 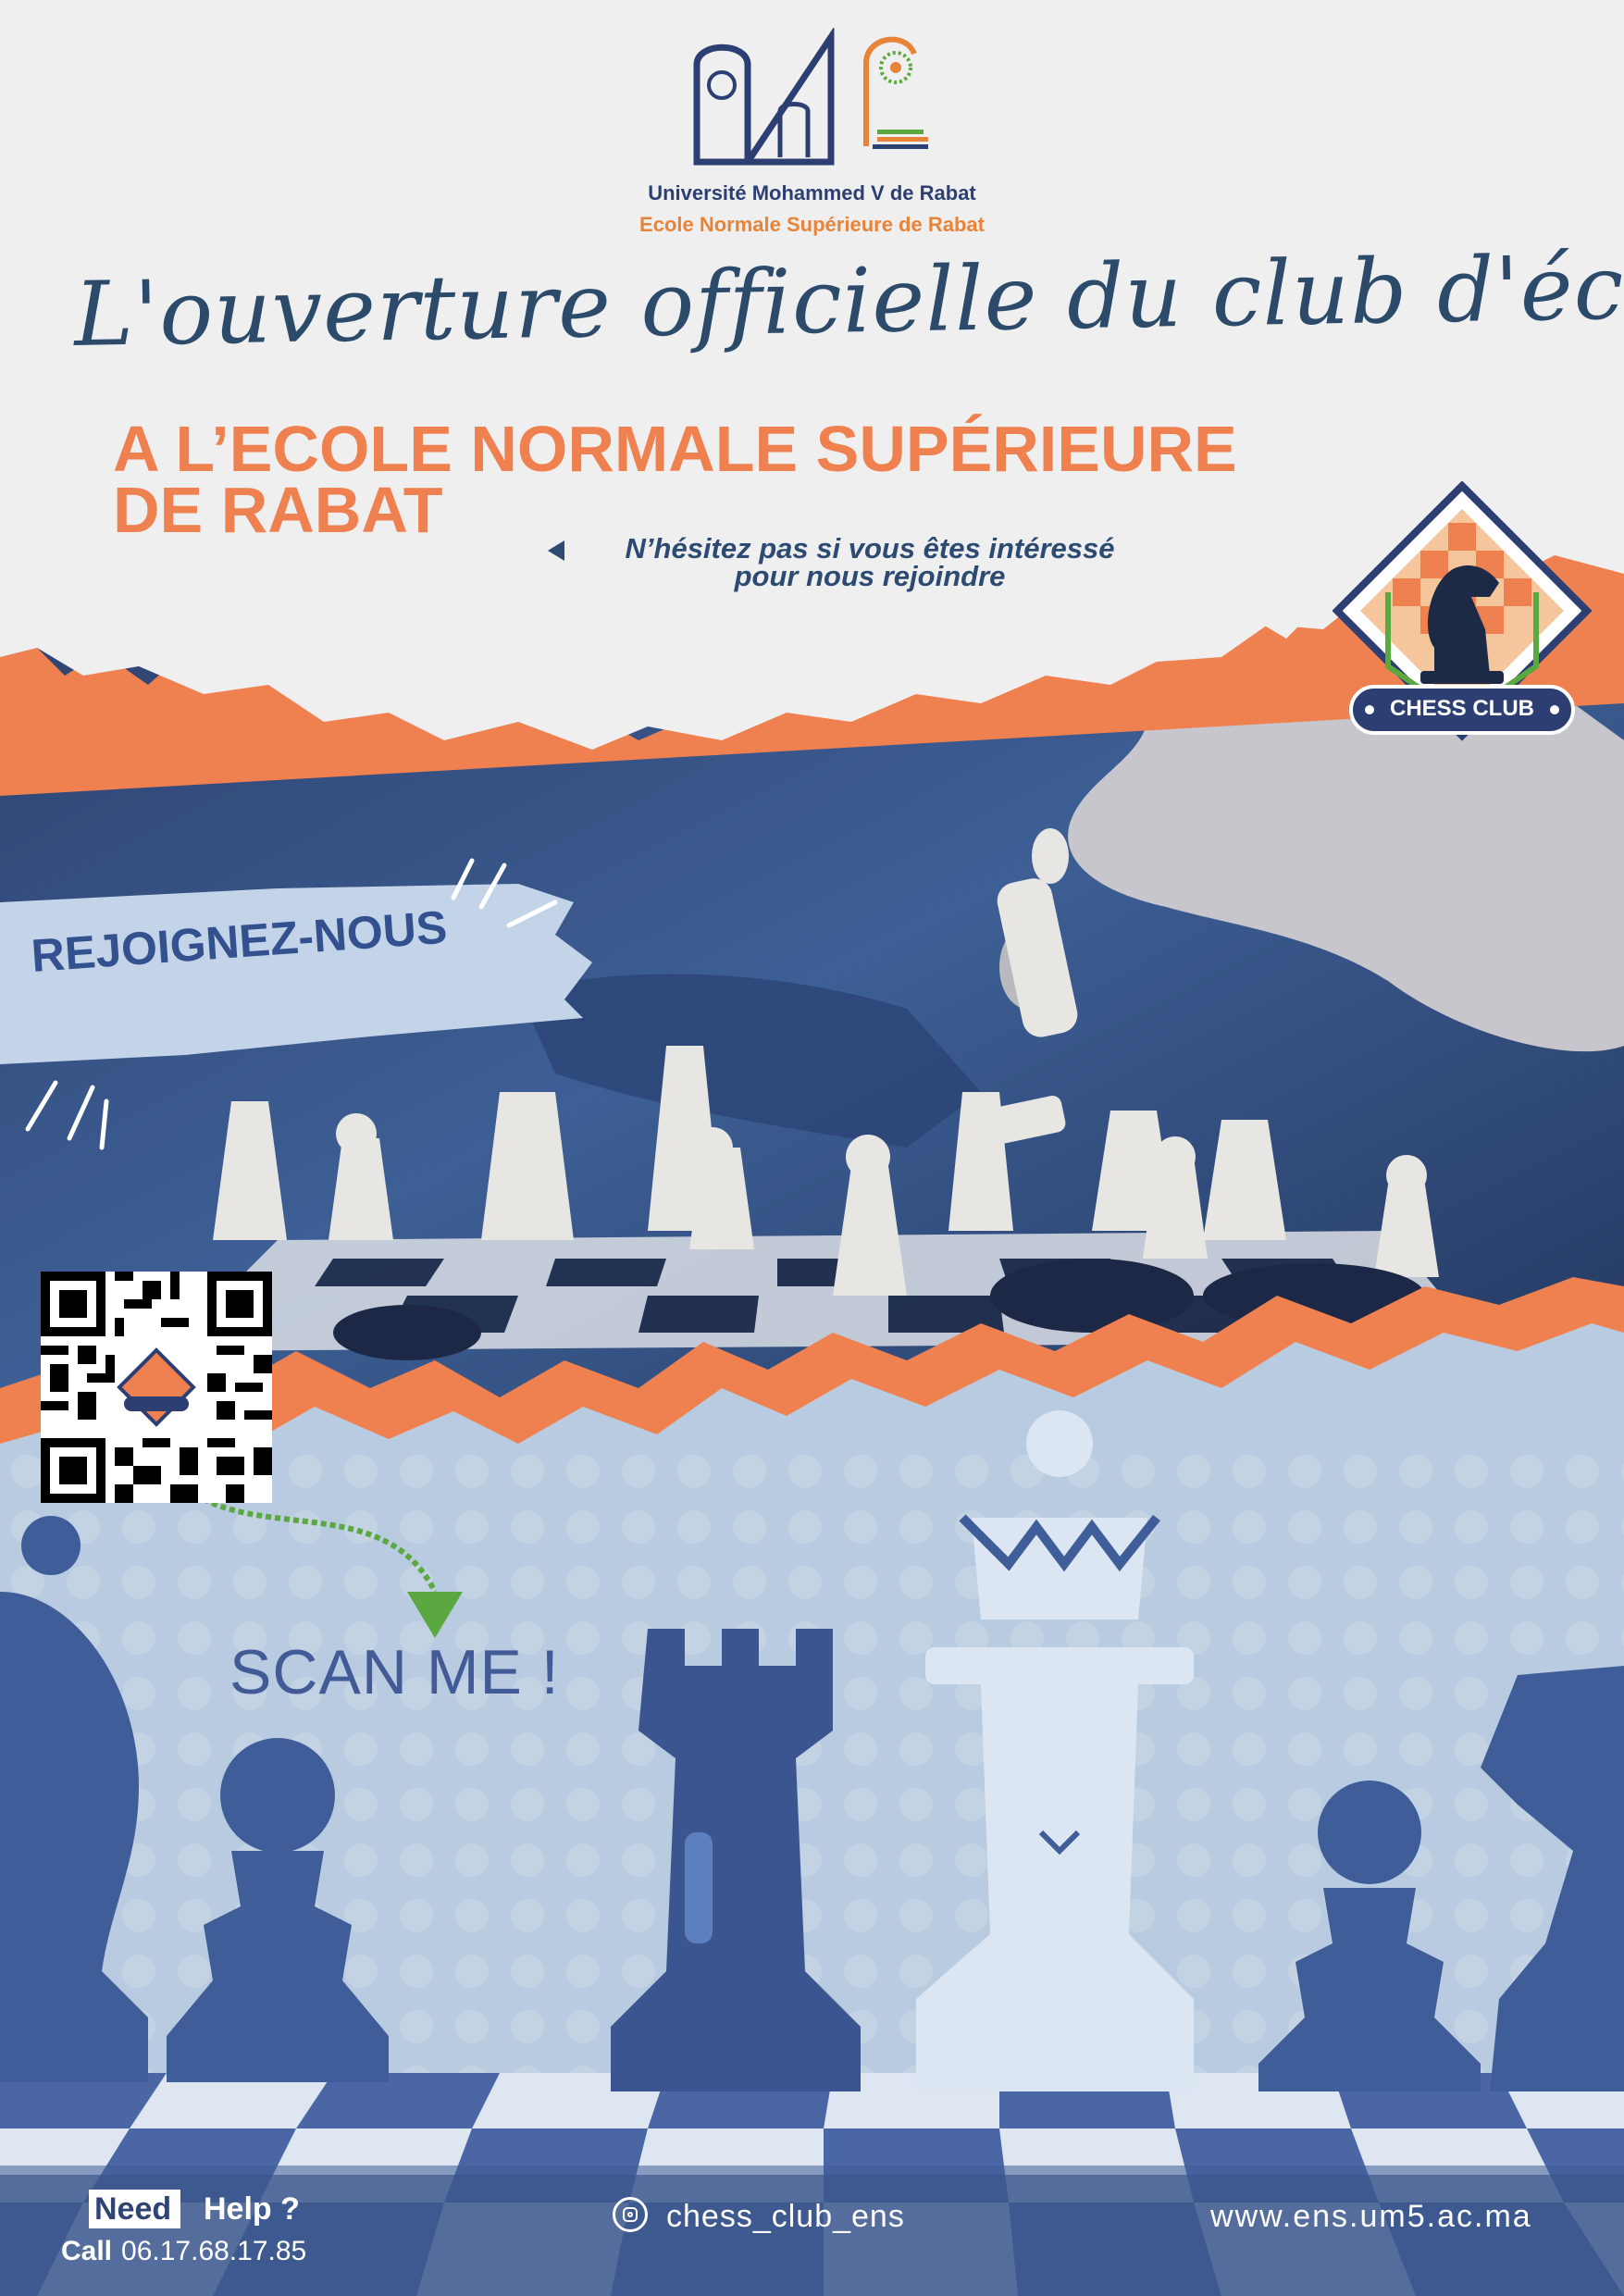 What do you see at coordinates (812, 193) in the screenshot?
I see `university-name: Université Mohammed V de Rabat` at bounding box center [812, 193].